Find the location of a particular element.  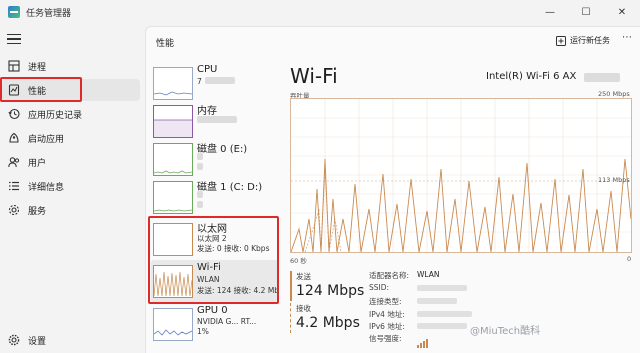

minimize-button: — is located at coordinates (550, 12).